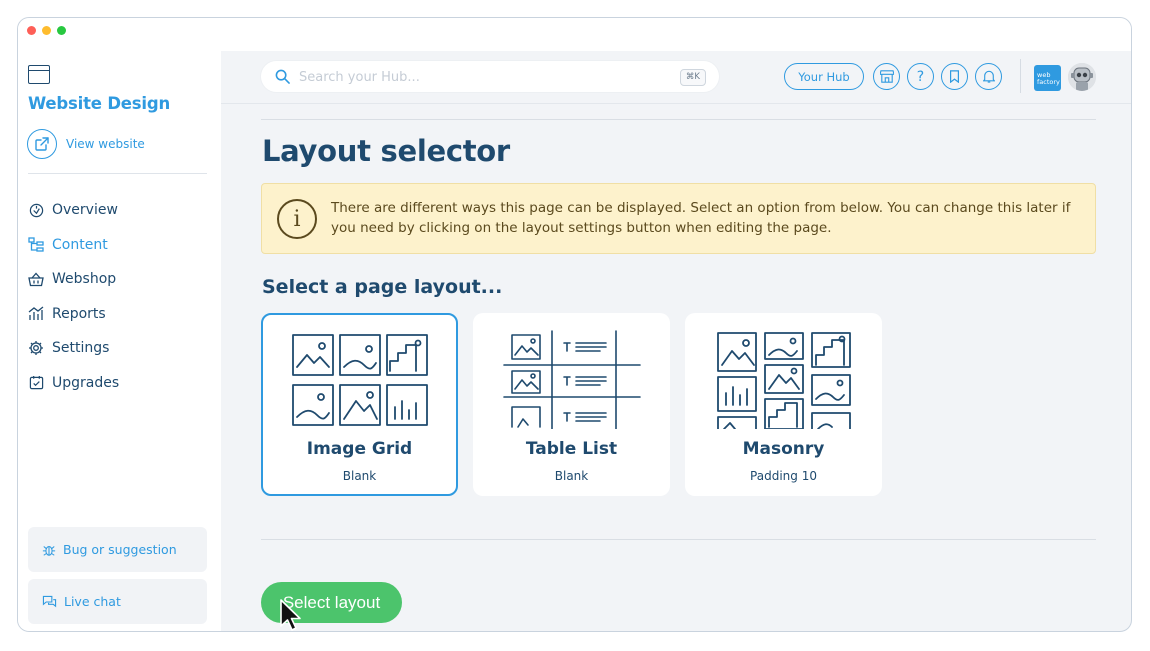  What do you see at coordinates (79, 313) in the screenshot?
I see `sidebar-item-label: Reports` at bounding box center [79, 313].